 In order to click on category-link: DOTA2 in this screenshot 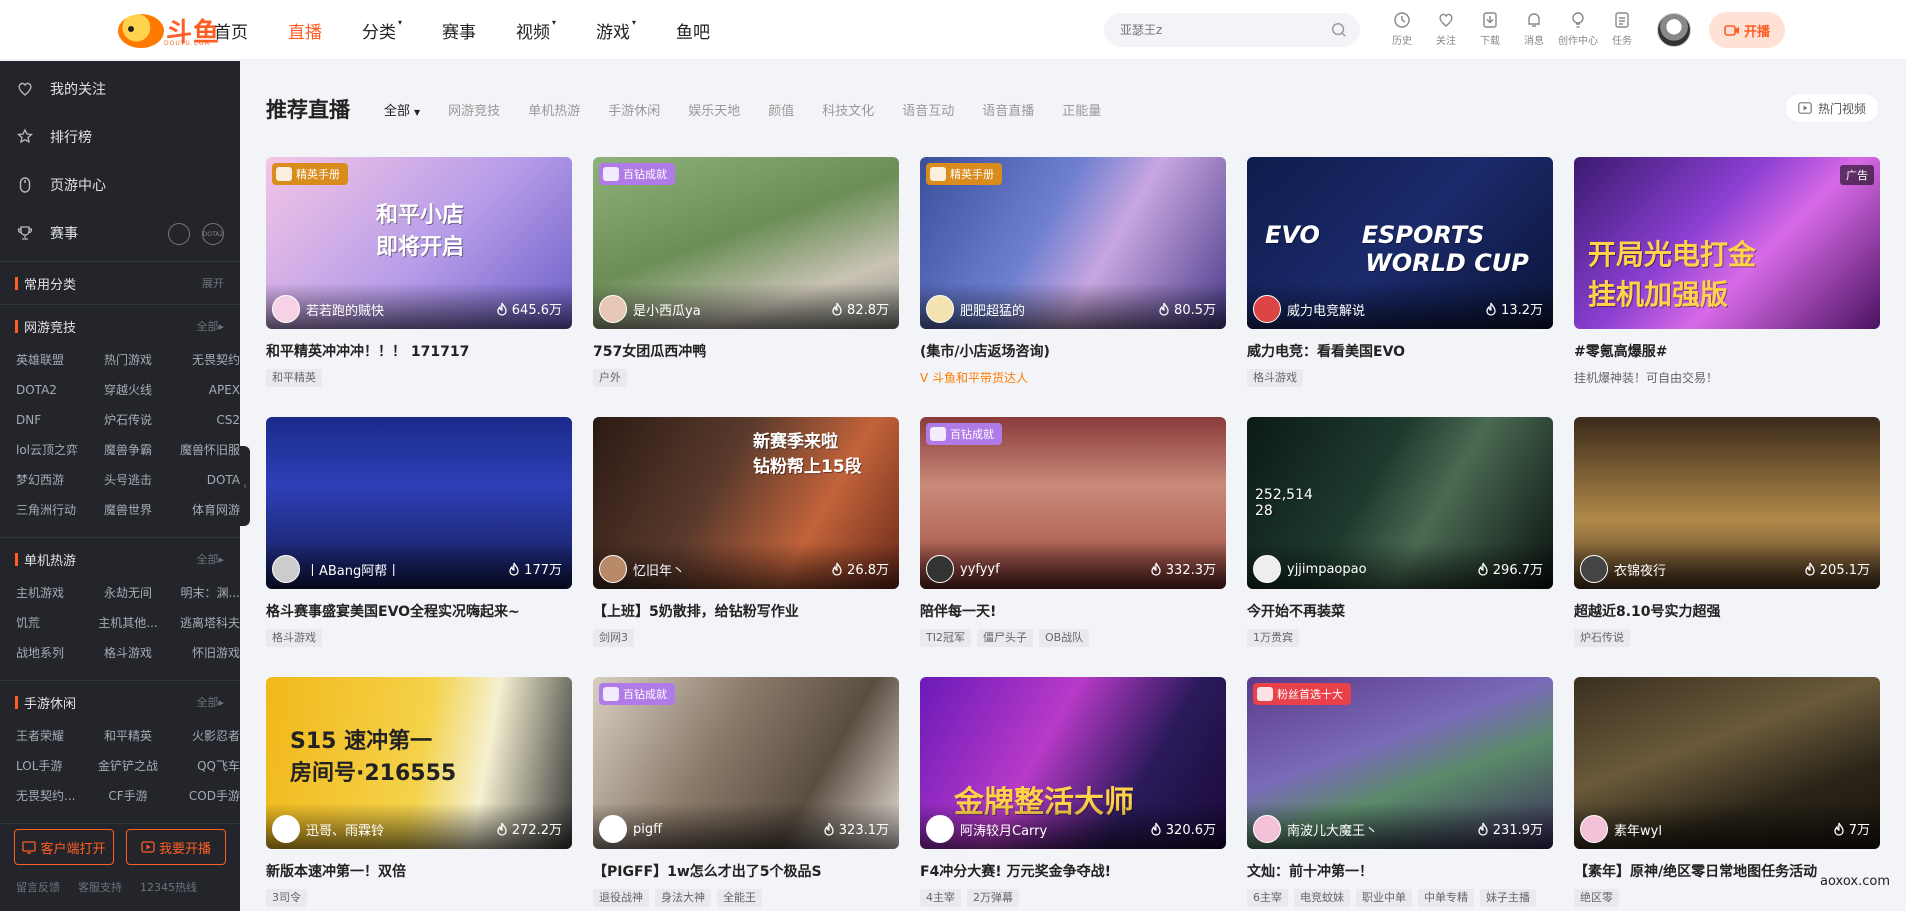, I will do `click(53, 390)`.